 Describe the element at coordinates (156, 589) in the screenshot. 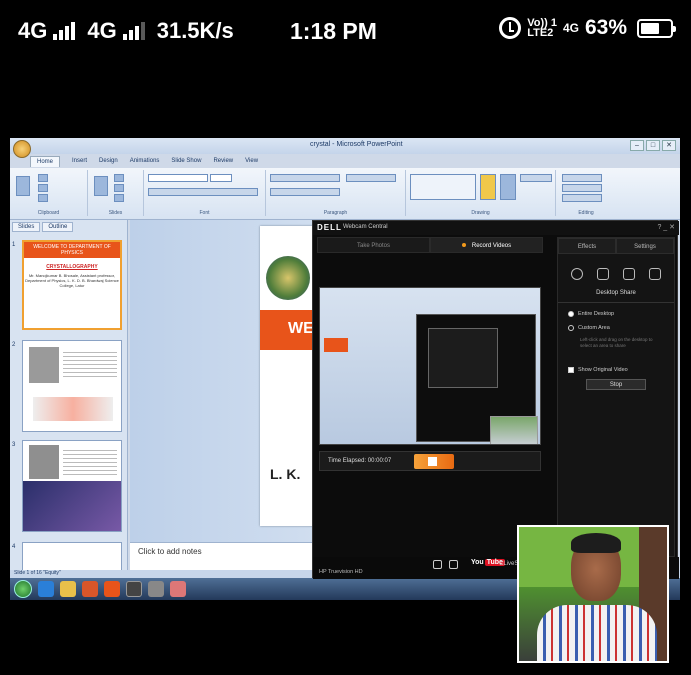

I see `app-icon` at that location.